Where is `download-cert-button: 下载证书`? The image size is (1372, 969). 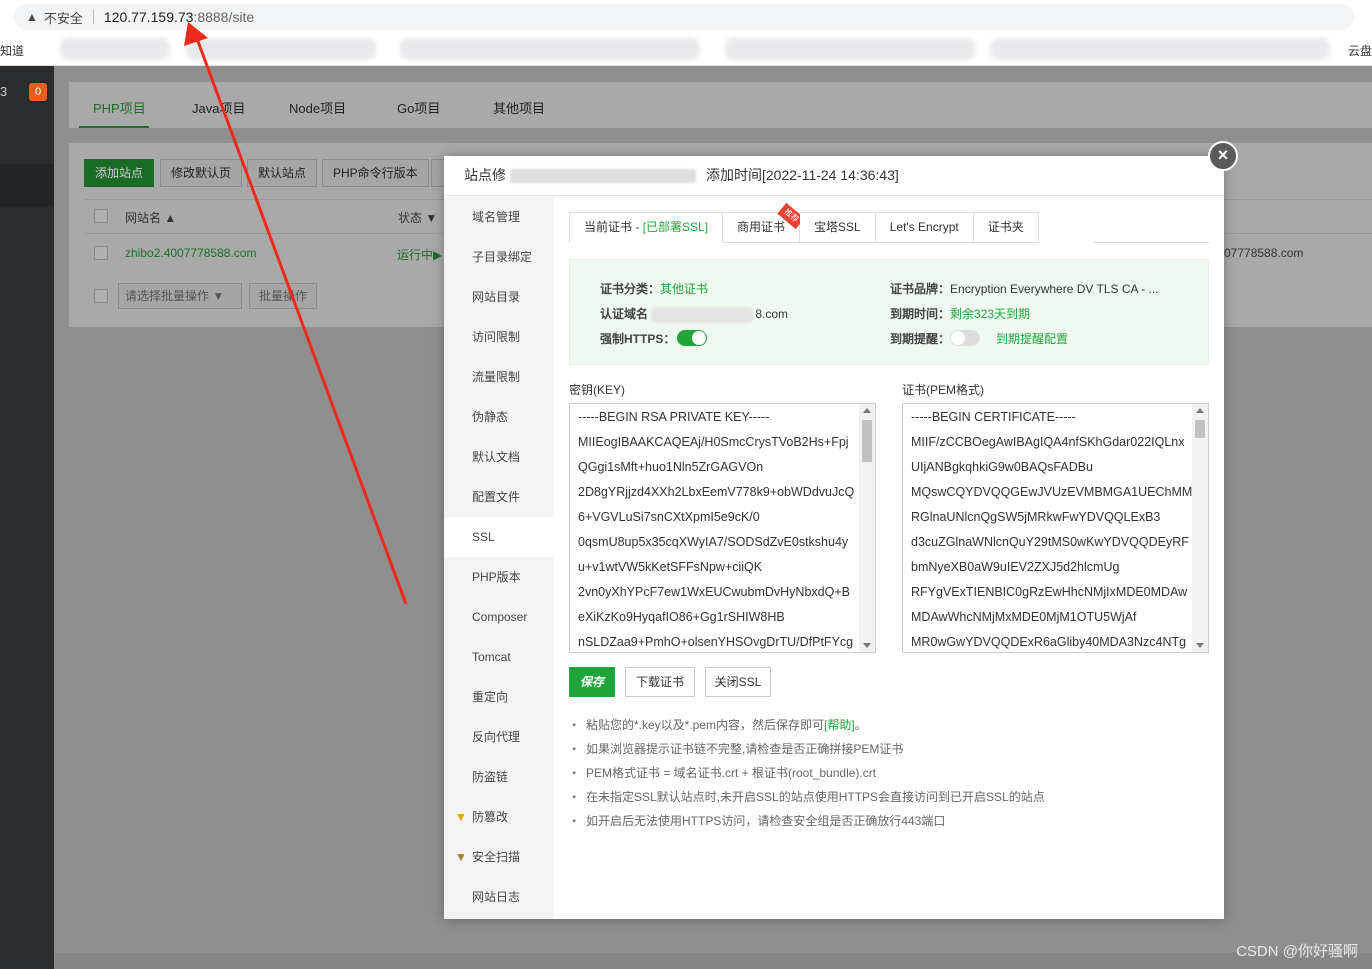 download-cert-button: 下载证书 is located at coordinates (660, 682).